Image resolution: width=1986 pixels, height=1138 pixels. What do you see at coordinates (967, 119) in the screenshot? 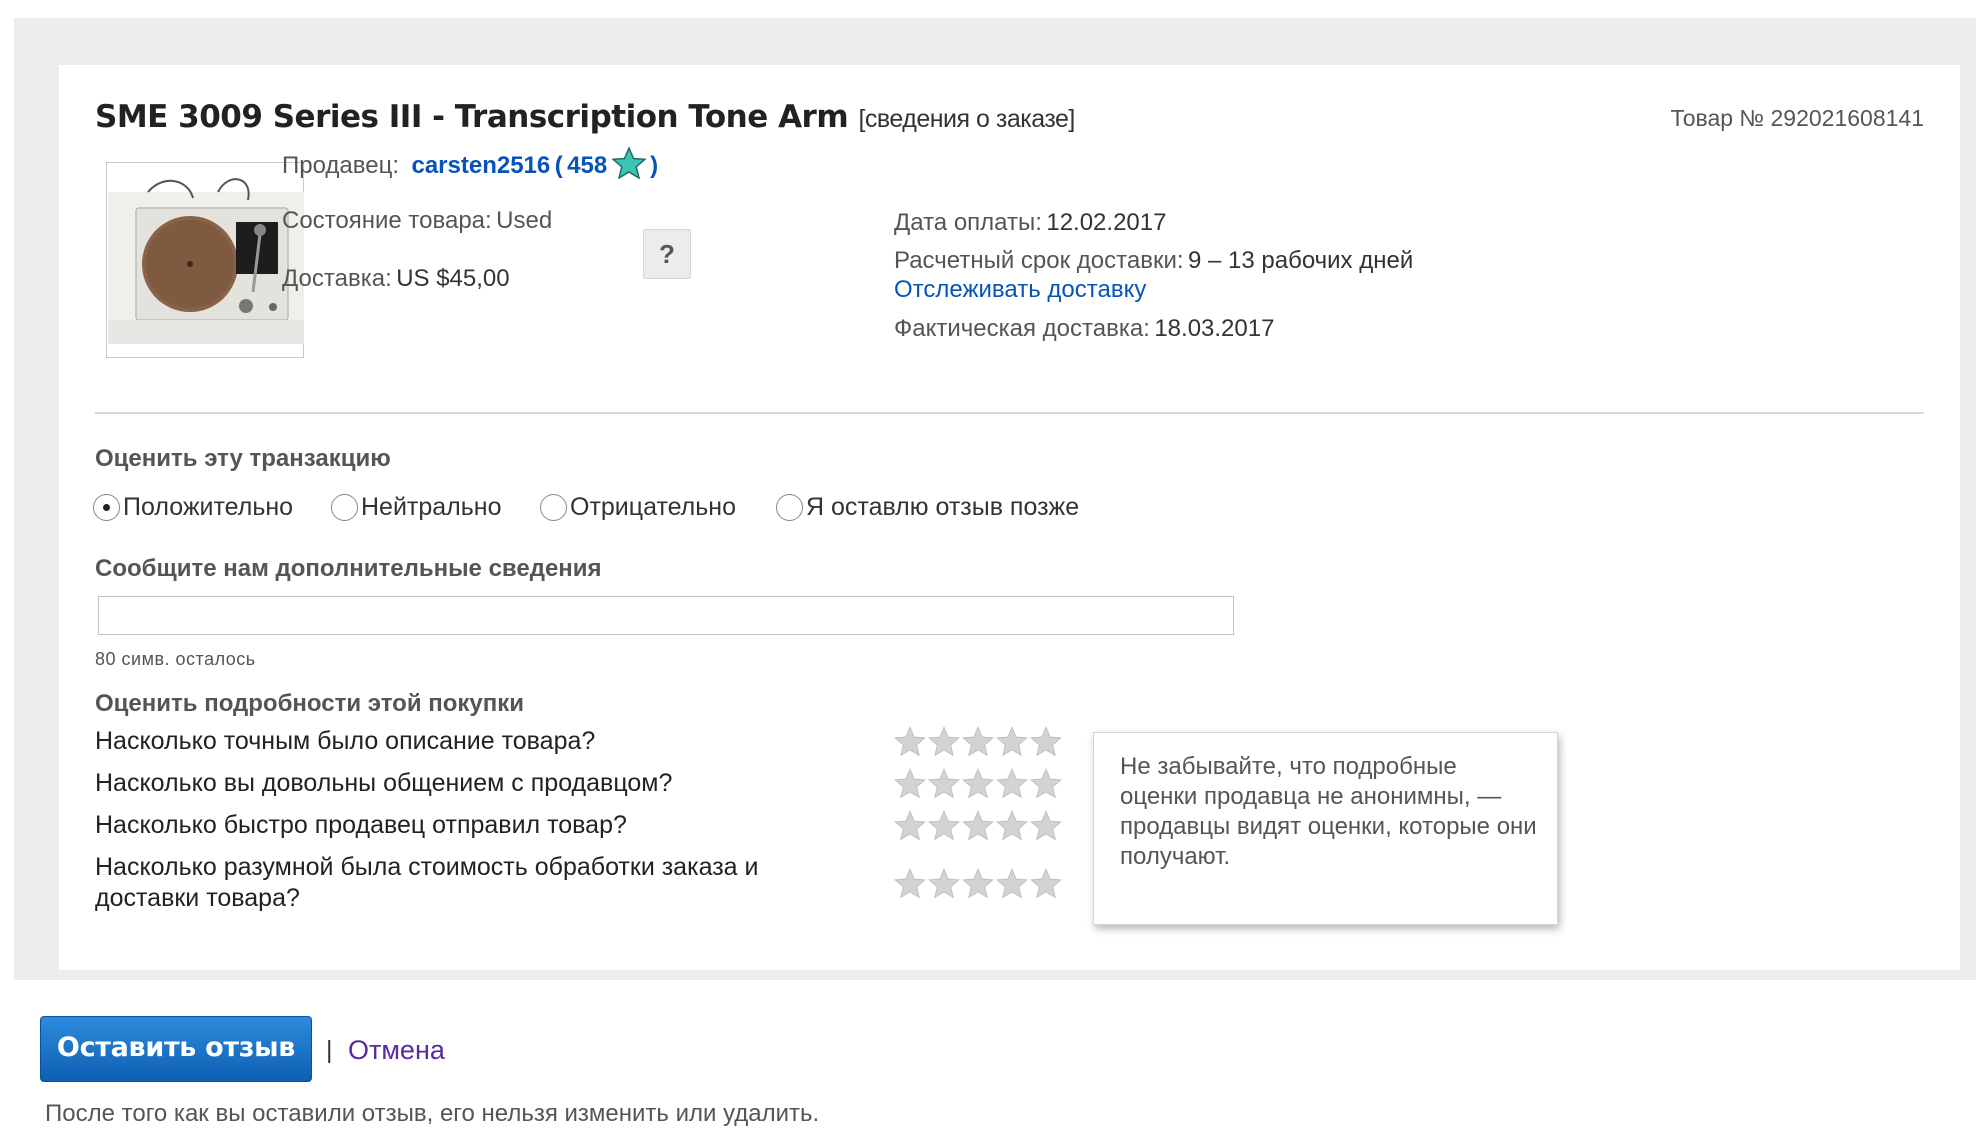
I see `order-details-link: сведения о заказе` at bounding box center [967, 119].